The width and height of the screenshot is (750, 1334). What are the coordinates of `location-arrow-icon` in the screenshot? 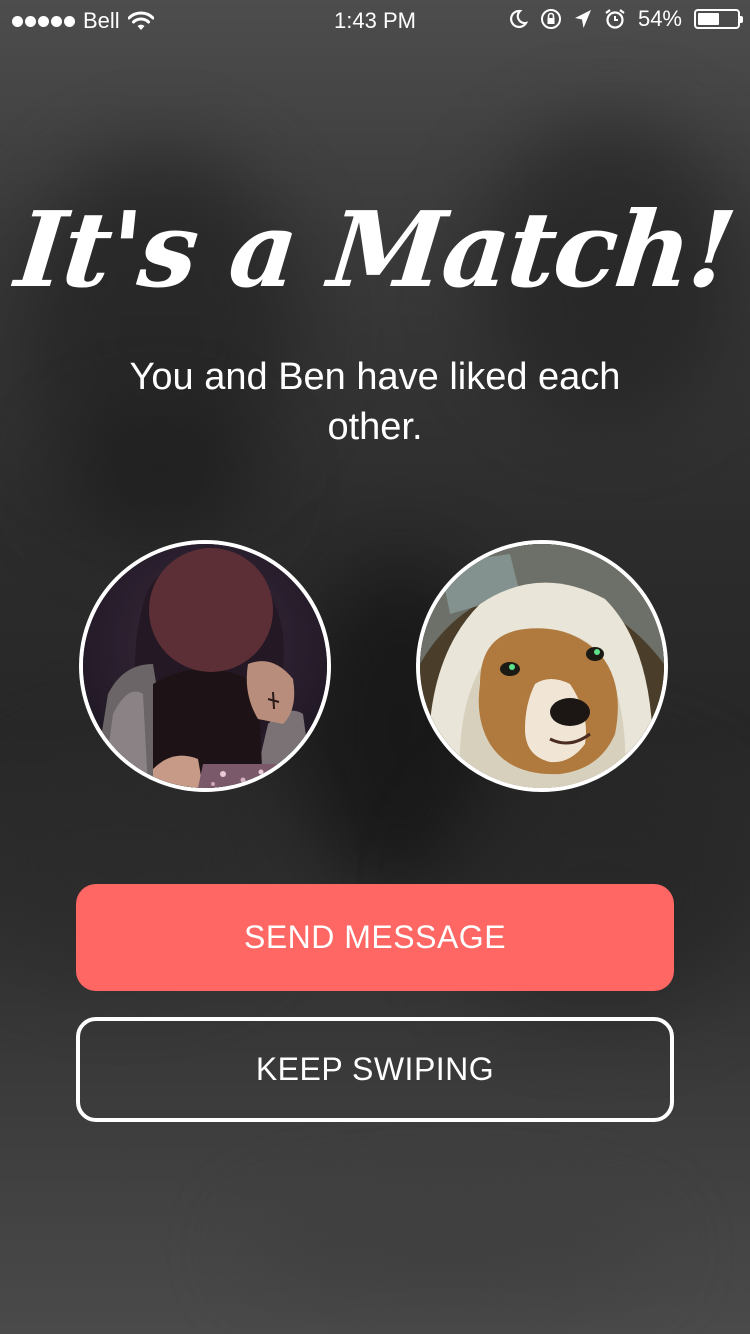 It's located at (582, 19).